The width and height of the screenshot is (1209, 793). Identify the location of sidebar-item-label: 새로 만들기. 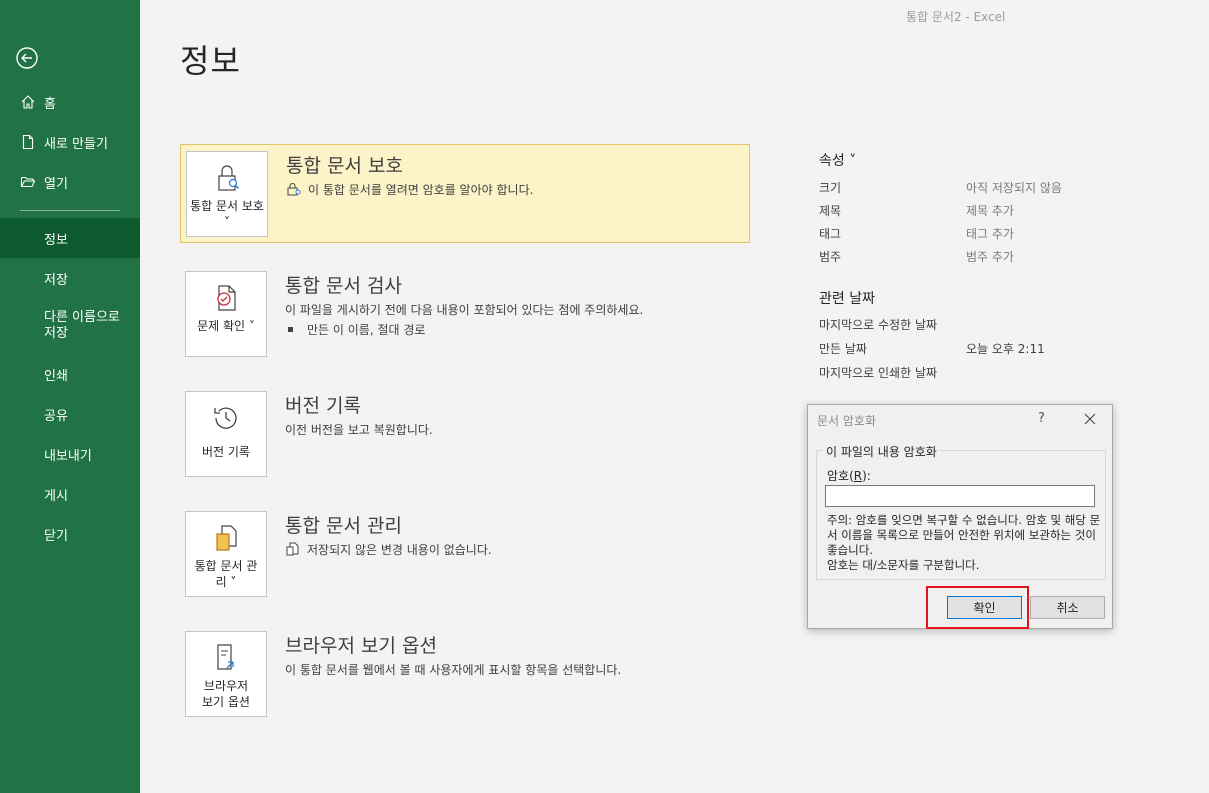
(76, 144).